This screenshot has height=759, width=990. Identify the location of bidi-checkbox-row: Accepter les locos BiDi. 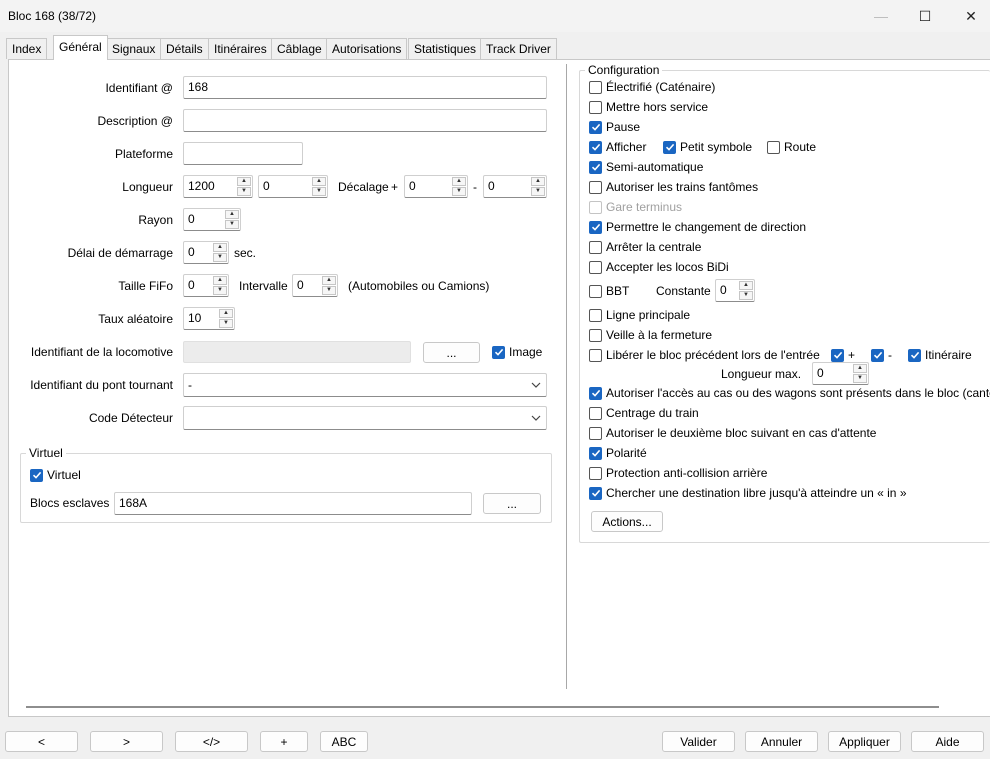
(659, 267).